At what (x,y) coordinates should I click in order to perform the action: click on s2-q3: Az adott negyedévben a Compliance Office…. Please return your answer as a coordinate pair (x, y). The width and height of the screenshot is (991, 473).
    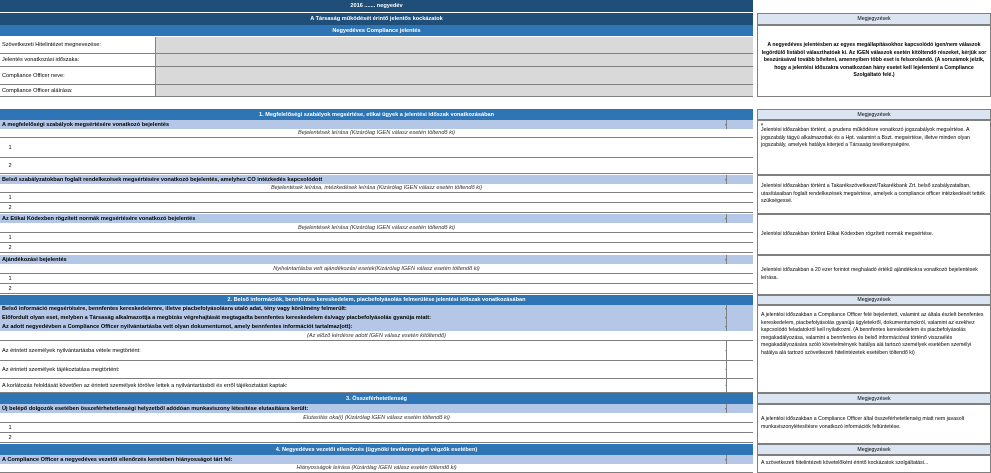
    Looking at the image, I should click on (376, 326).